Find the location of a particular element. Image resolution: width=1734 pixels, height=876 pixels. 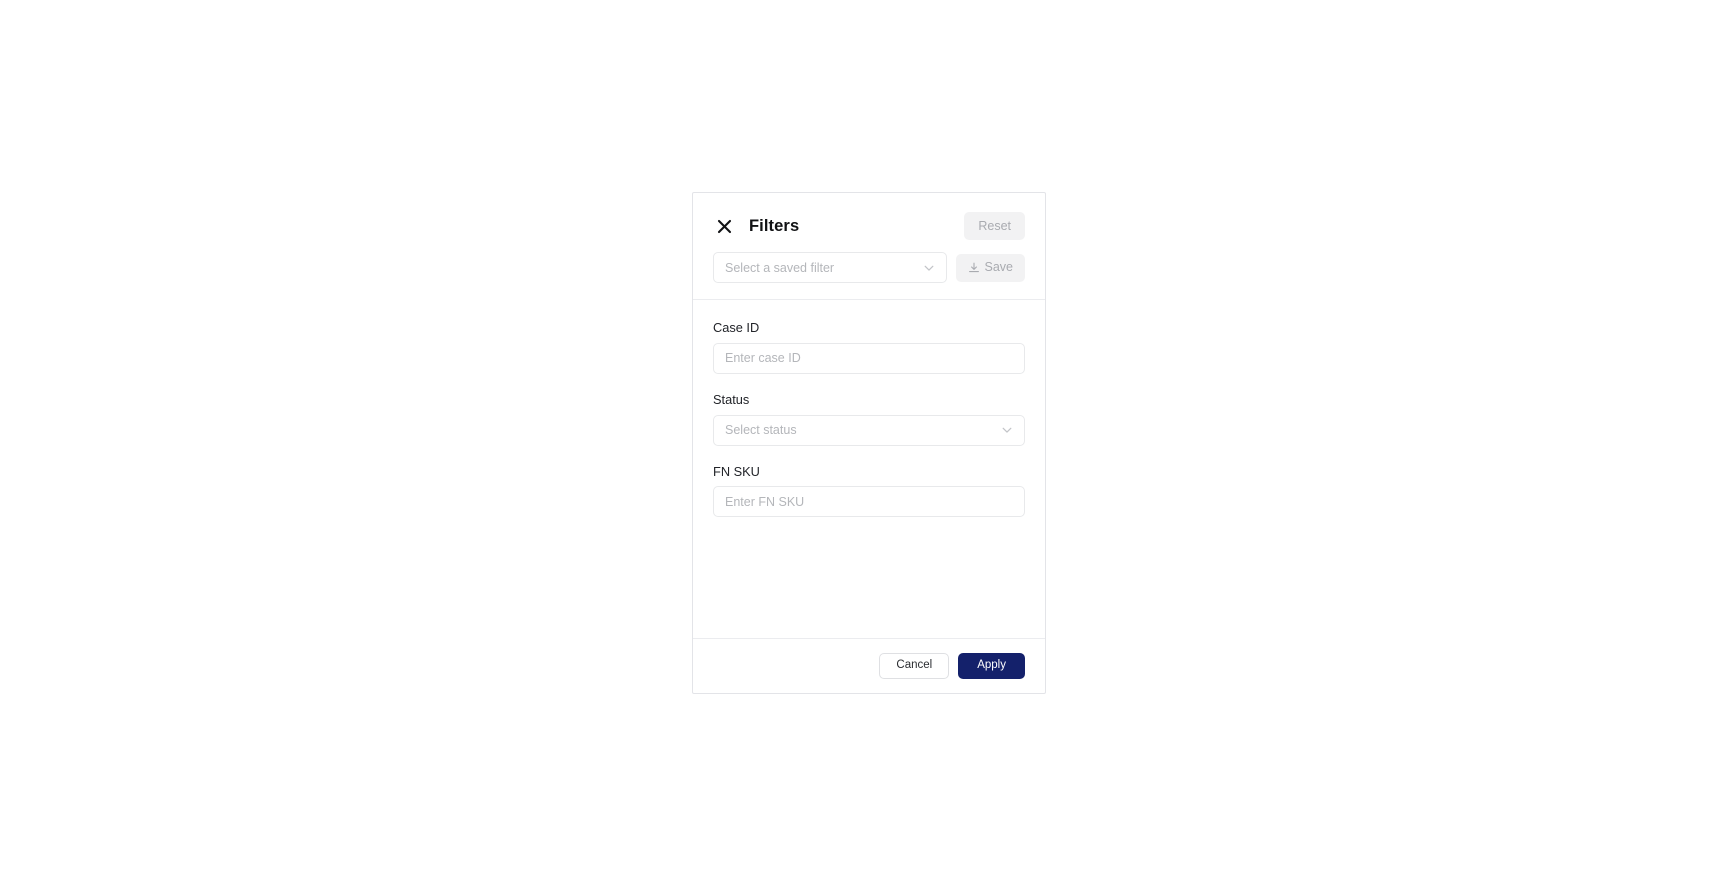

apply-button: Apply is located at coordinates (991, 666).